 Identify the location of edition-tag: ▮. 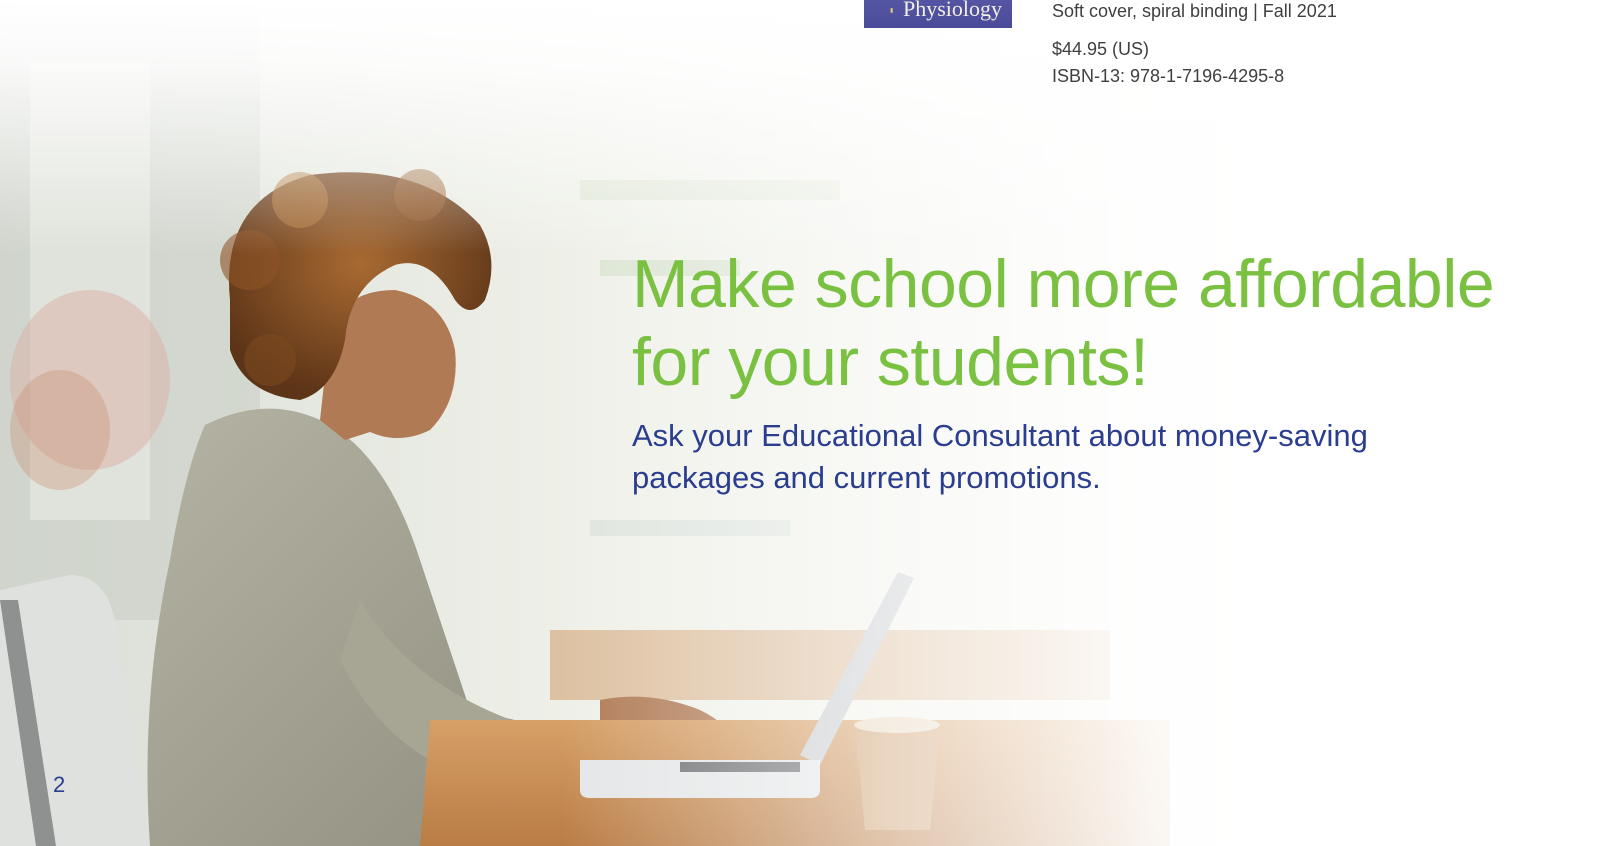
(892, 11).